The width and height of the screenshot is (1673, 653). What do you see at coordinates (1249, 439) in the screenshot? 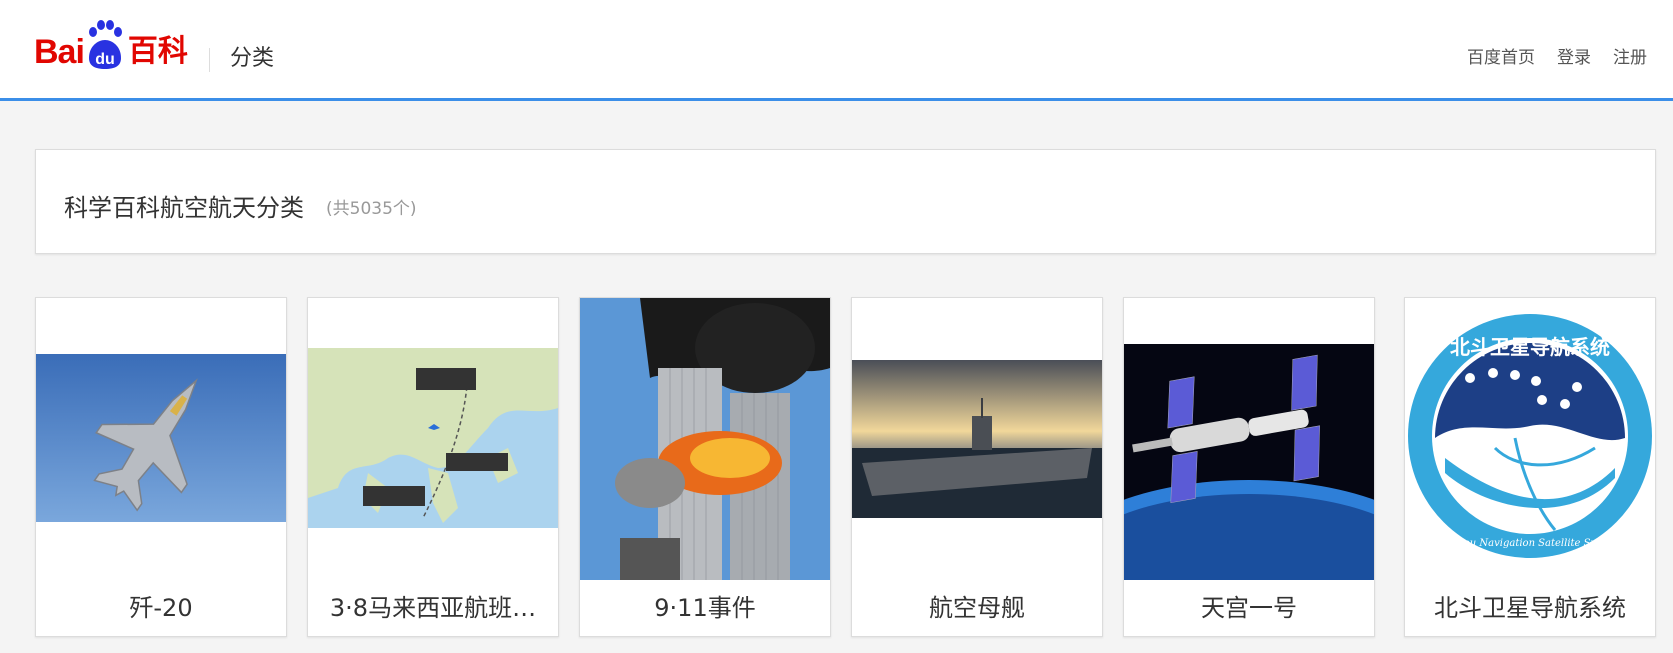
I see `space-station-image` at bounding box center [1249, 439].